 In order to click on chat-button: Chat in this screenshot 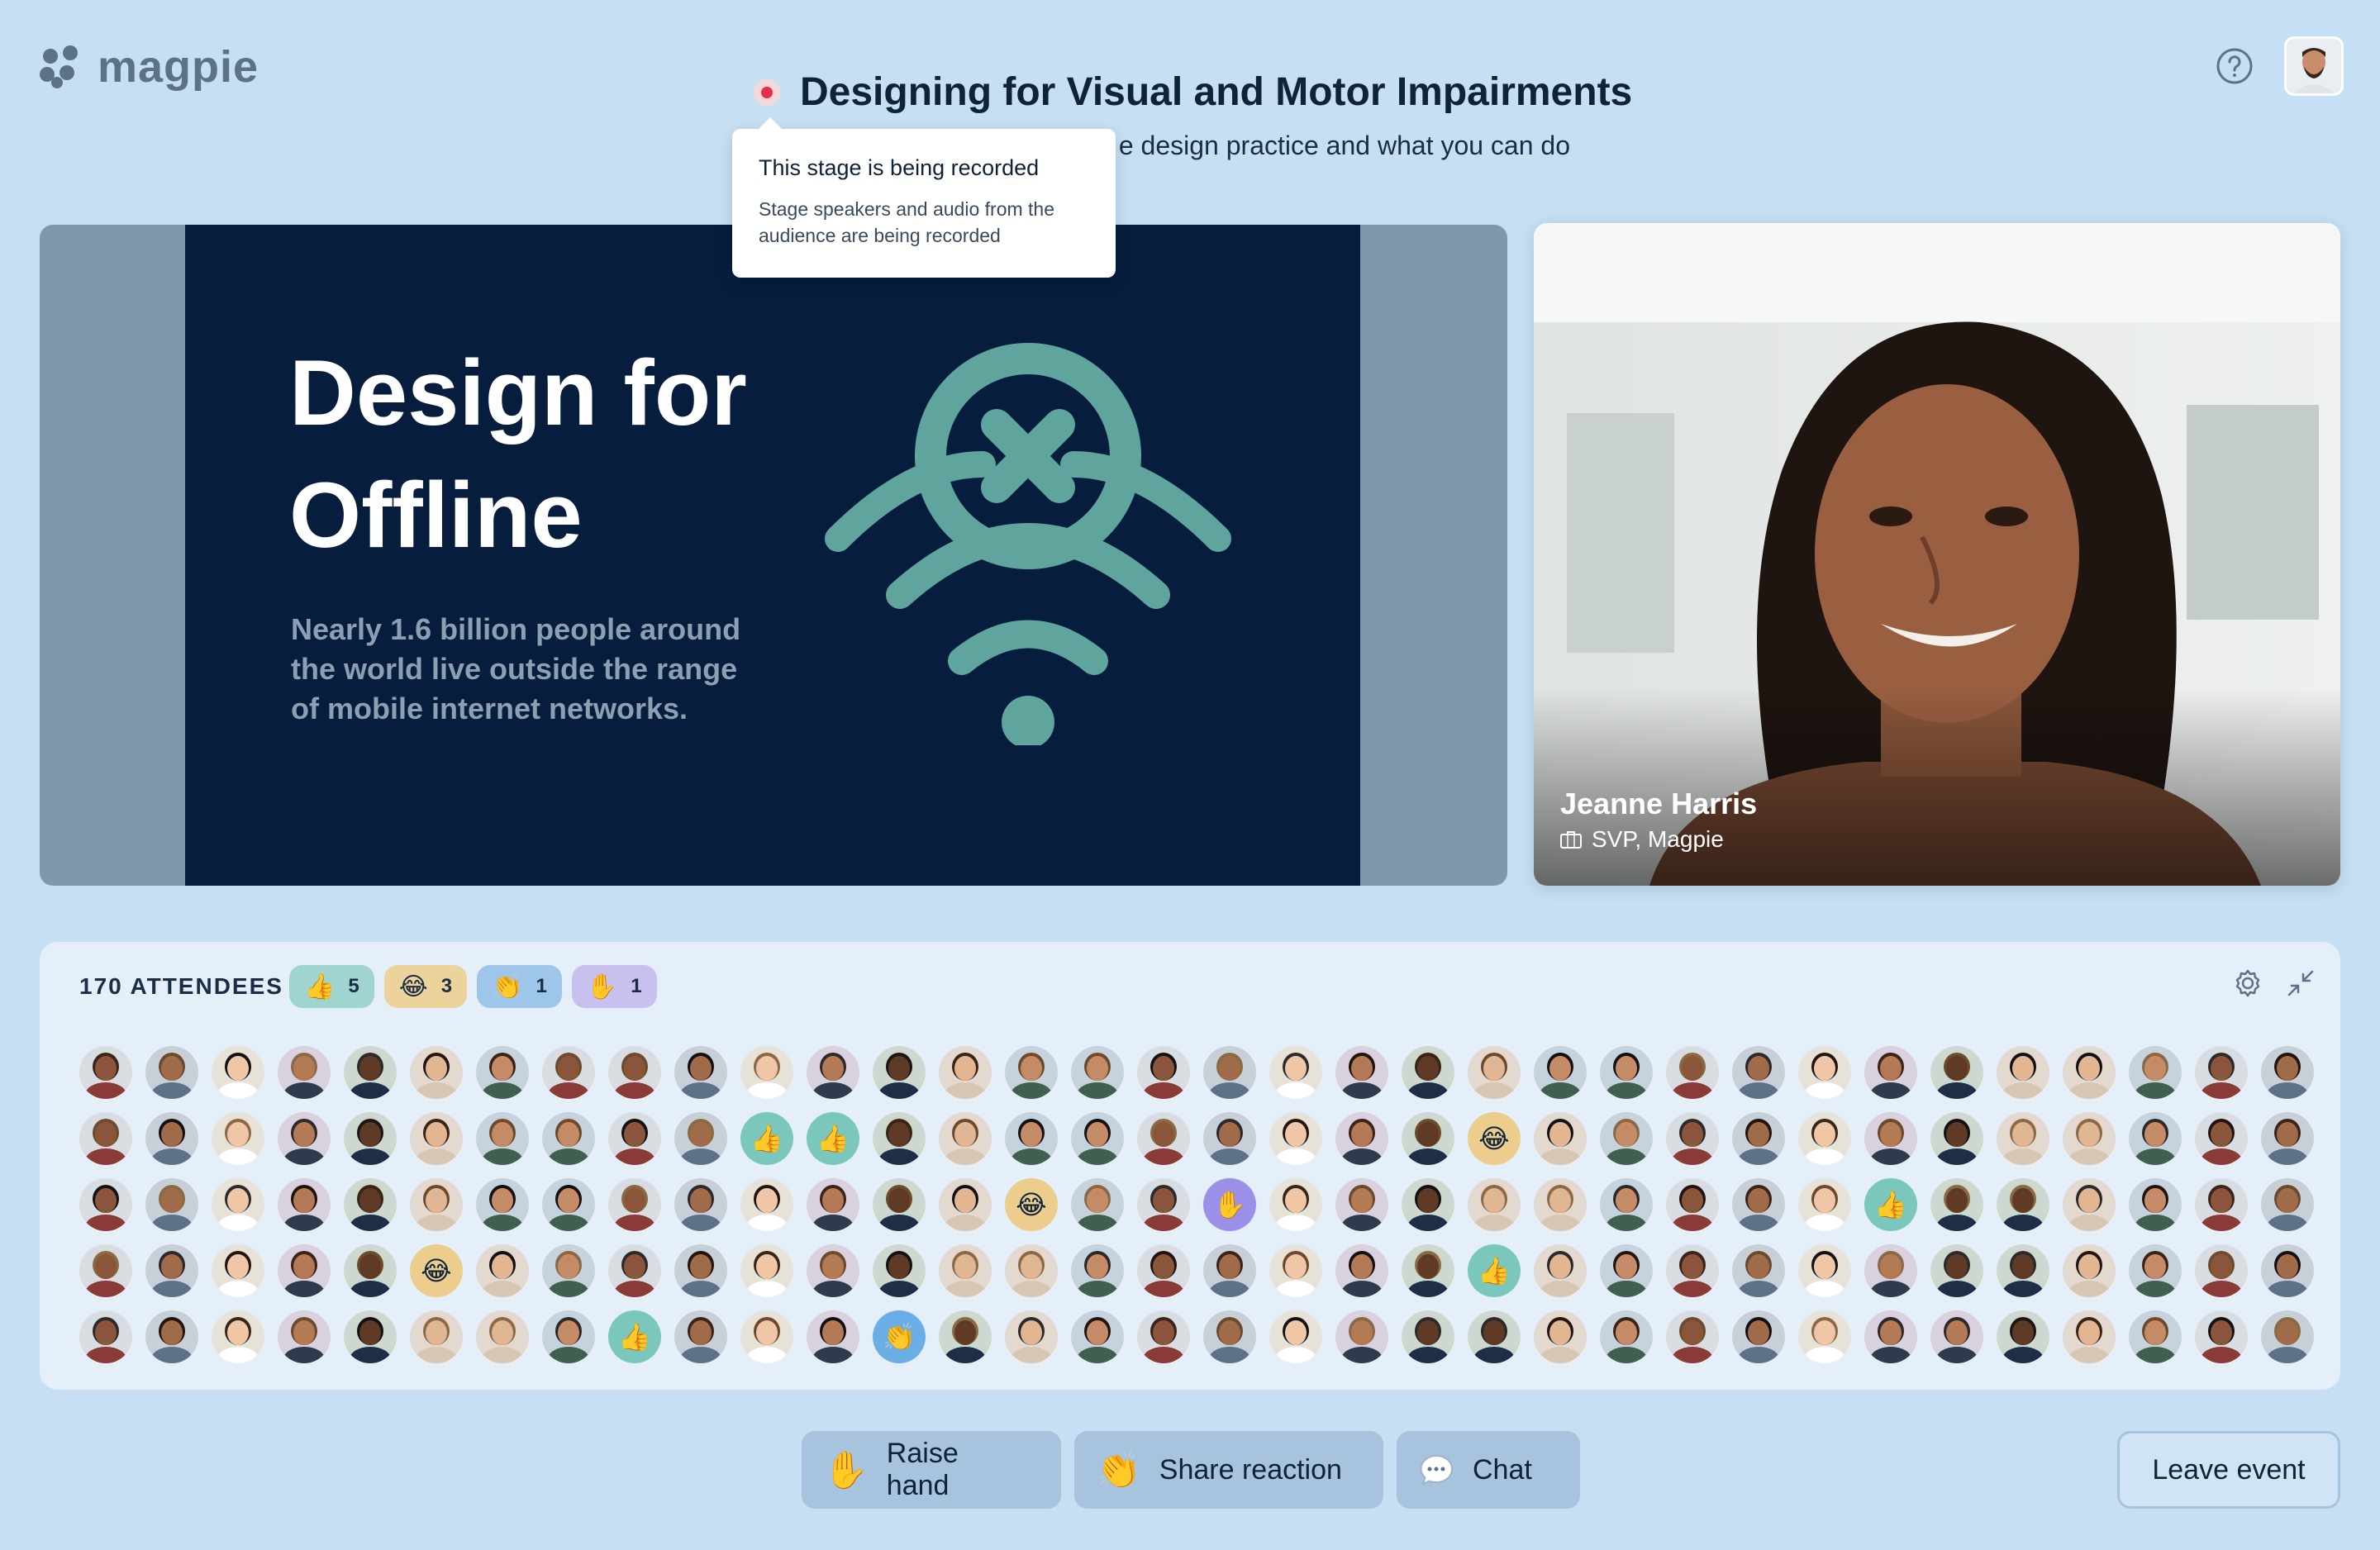, I will do `click(1488, 1470)`.